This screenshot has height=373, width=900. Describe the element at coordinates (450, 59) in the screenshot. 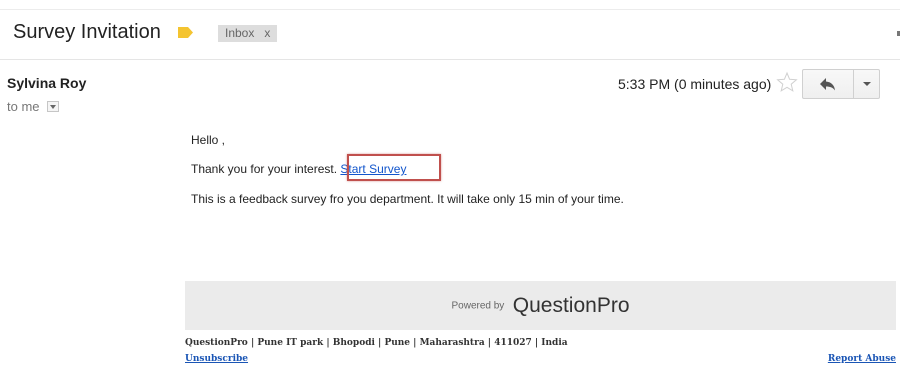

I see `header-divider` at that location.